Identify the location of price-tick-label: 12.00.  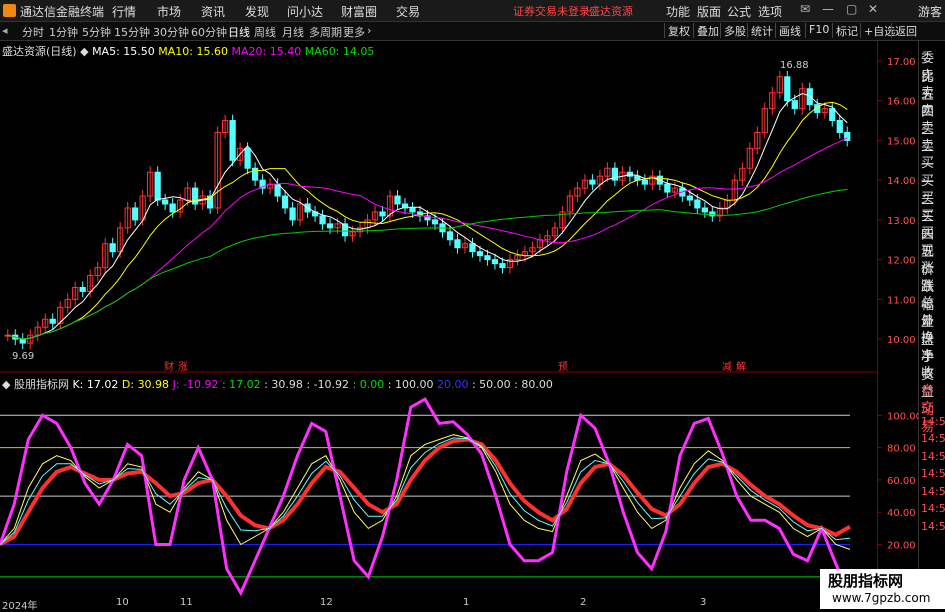
(901, 261).